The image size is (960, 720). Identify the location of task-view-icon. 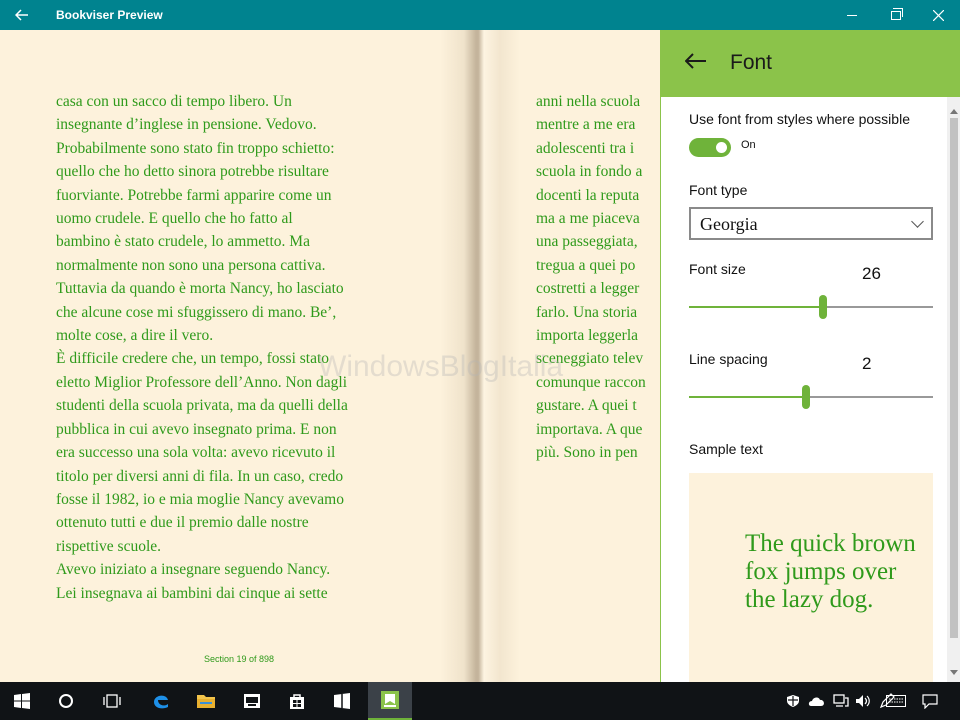
(112, 701).